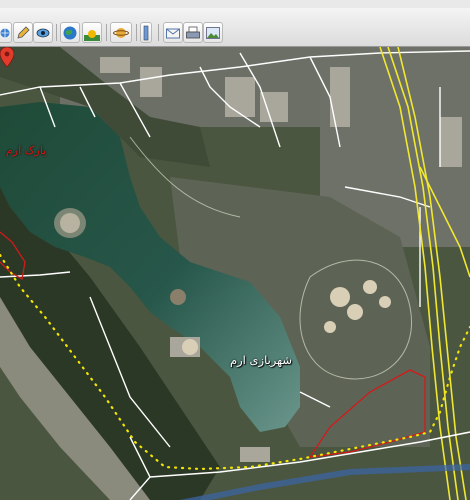  I want to click on globe-add-icon, so click(5, 32).